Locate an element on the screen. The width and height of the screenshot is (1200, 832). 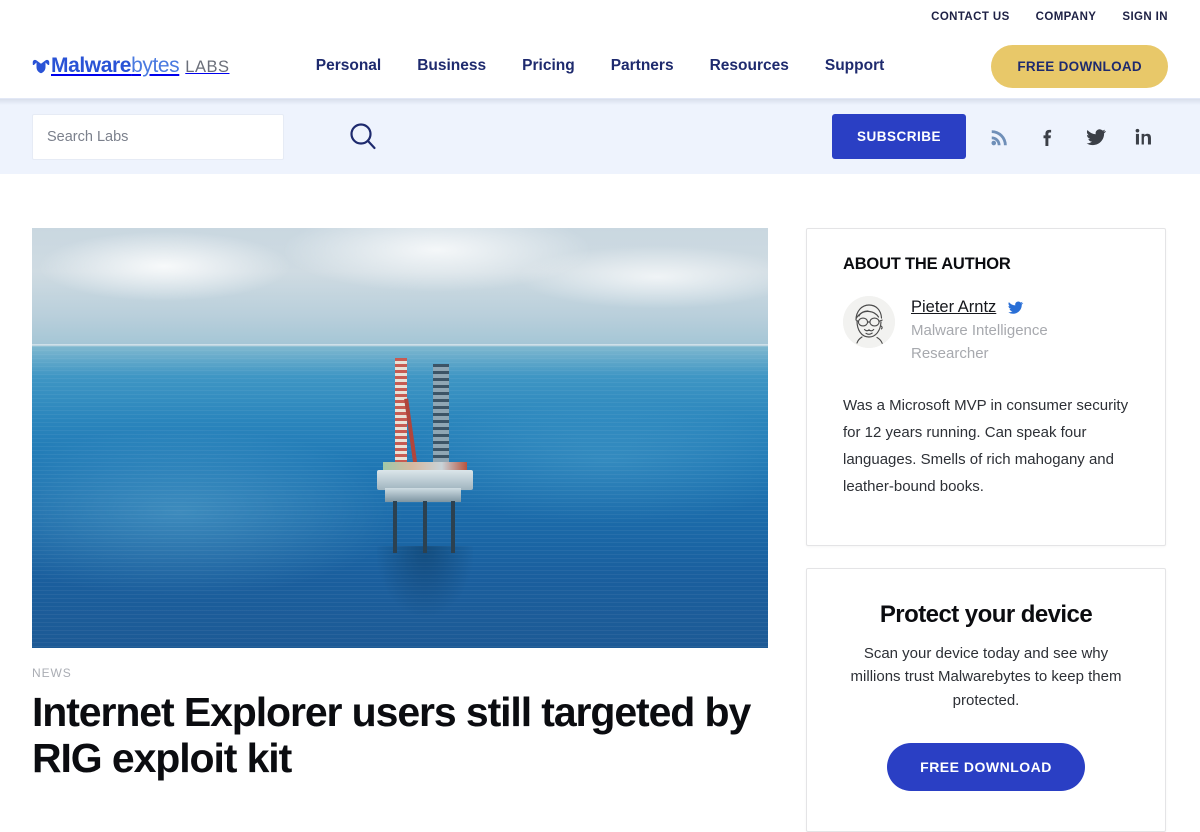
author-twitter-link is located at coordinates (1015, 307).